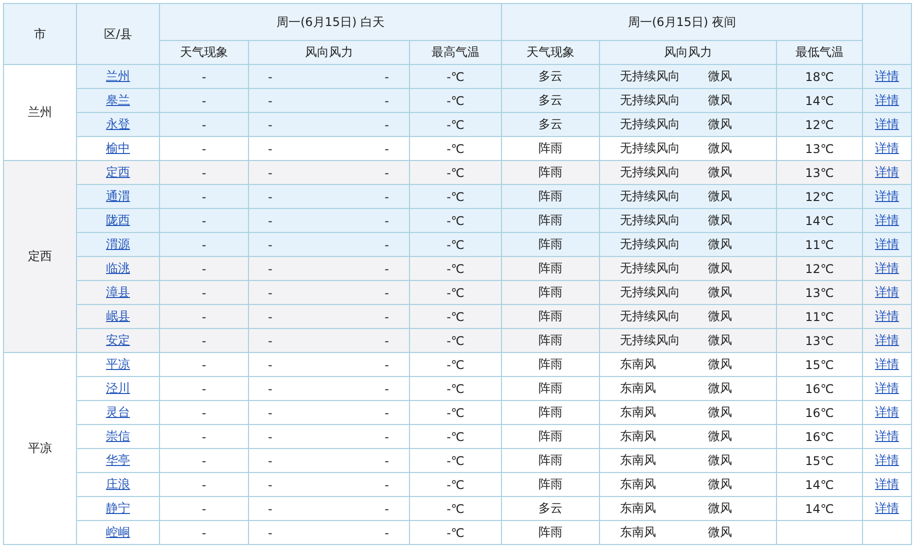 The width and height of the screenshot is (914, 547). I want to click on header-cell: 最高气温, so click(456, 52).